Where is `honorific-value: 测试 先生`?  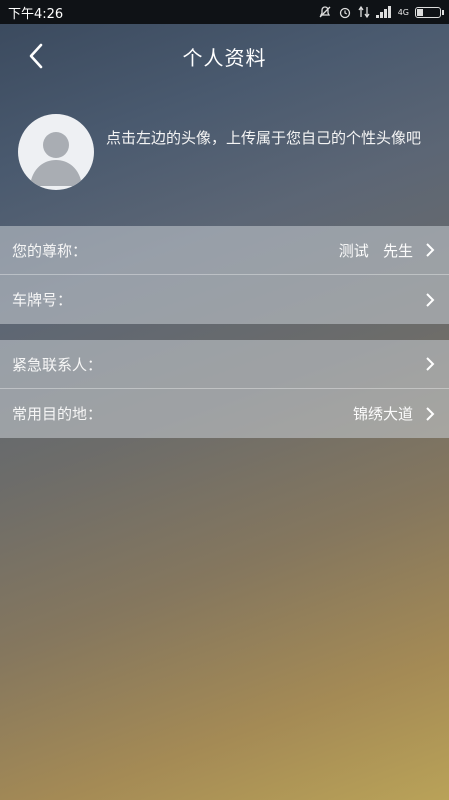
honorific-value: 测试 先生 is located at coordinates (375, 250).